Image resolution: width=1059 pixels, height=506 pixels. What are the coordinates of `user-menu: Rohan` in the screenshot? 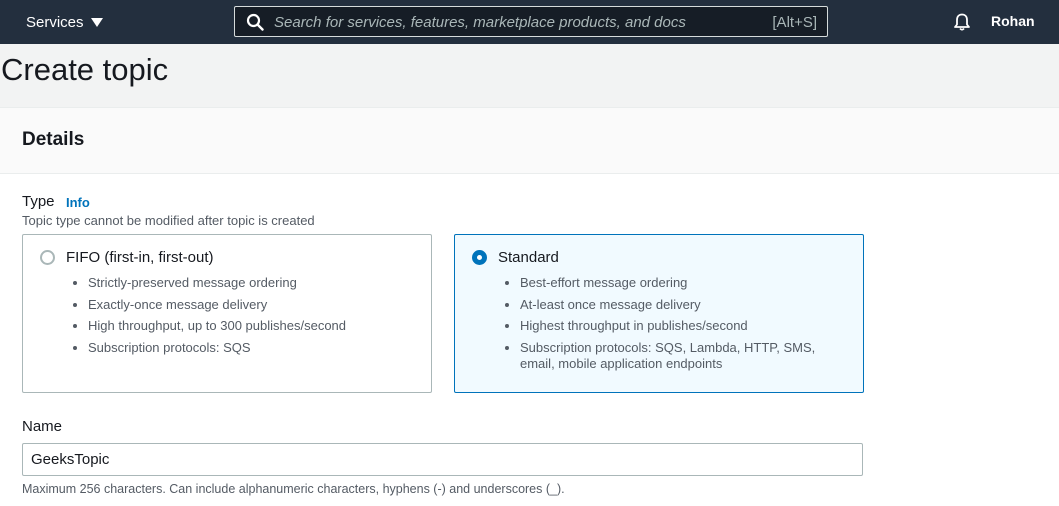 It's located at (1013, 21).